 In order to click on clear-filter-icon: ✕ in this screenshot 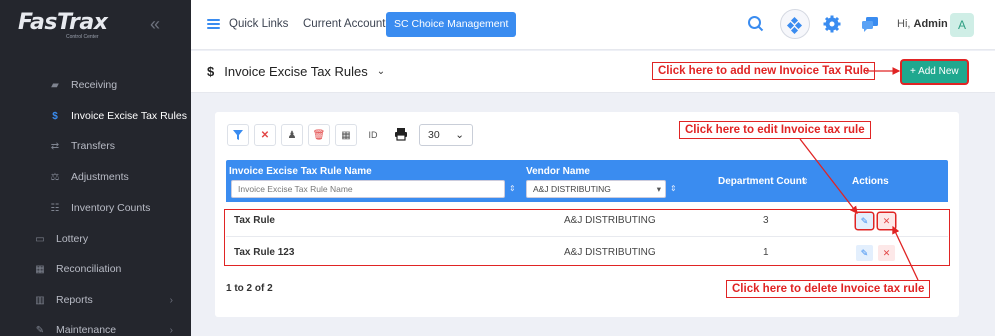, I will do `click(265, 135)`.